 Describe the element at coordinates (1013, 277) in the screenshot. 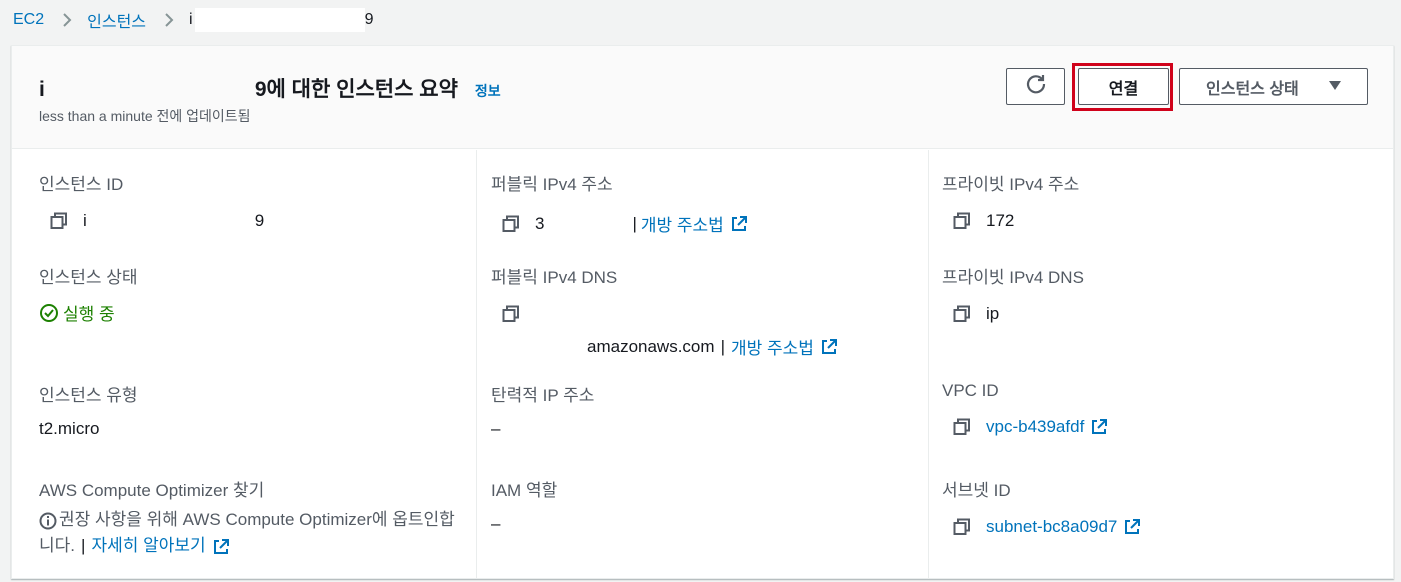

I see `private-dns-label: 프라이빗 IPv4 DNS` at that location.